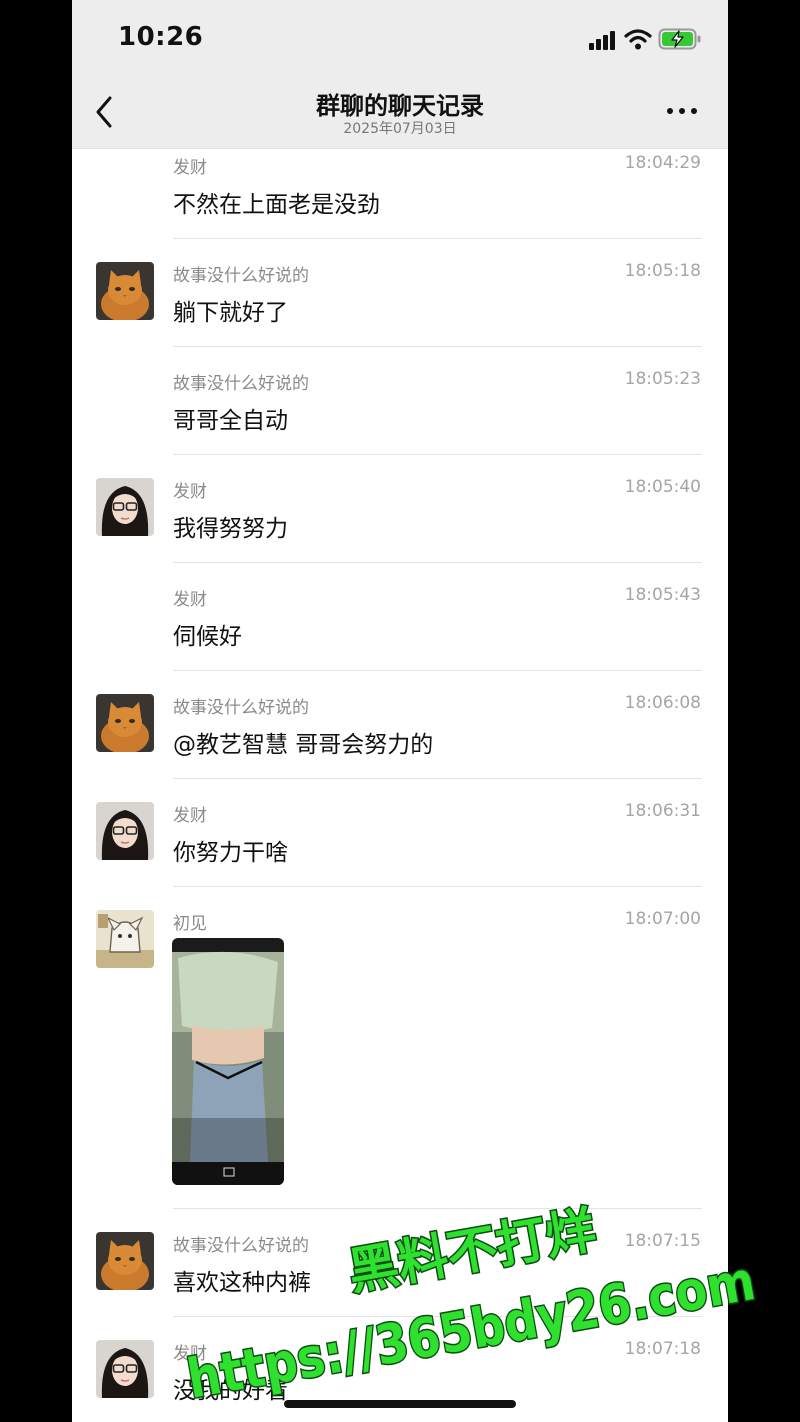 Image resolution: width=800 pixels, height=1422 pixels. I want to click on home-indicator, so click(400, 1404).